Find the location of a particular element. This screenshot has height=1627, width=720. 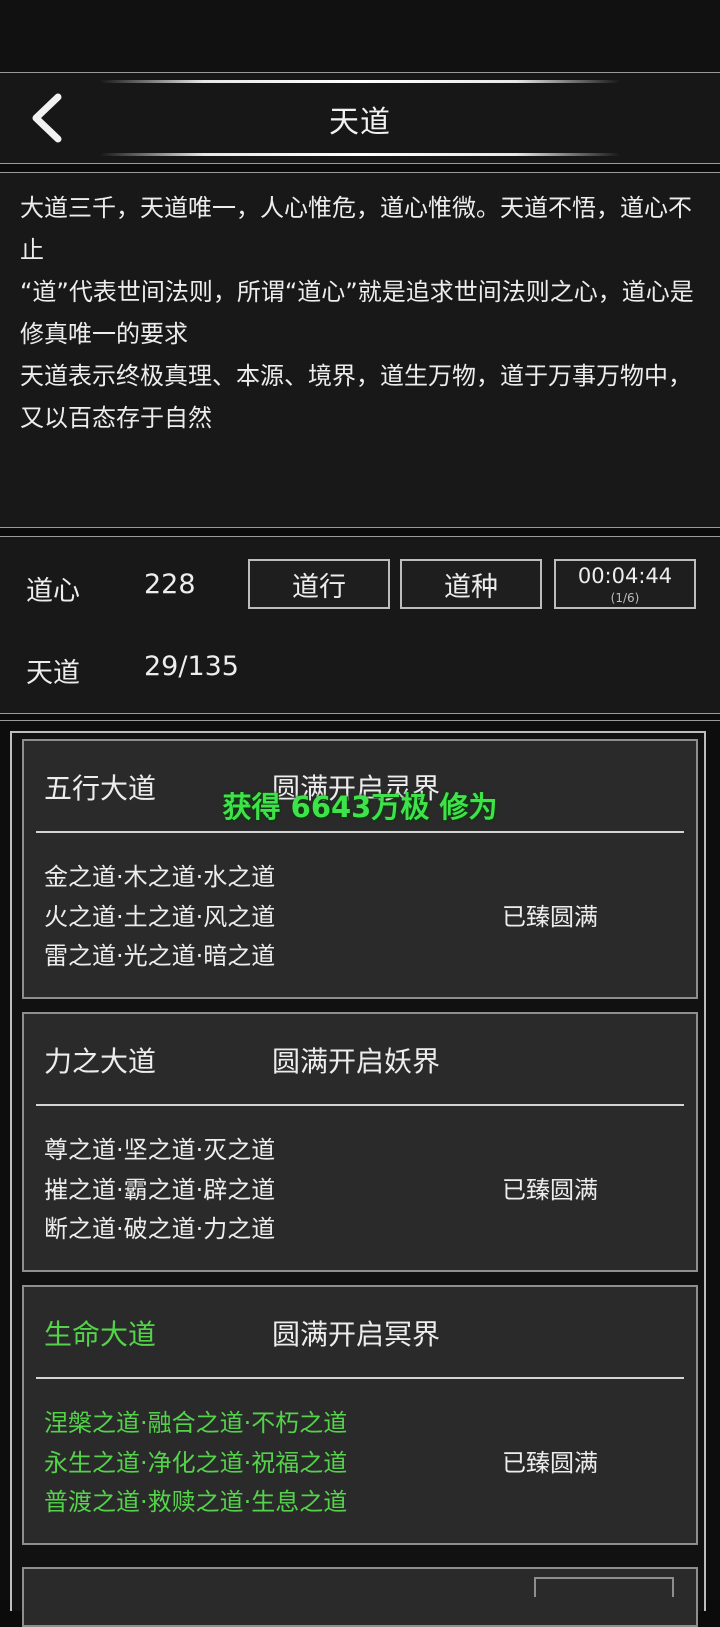

dao-line: 摧之道·霸之道·辟之道 is located at coordinates (160, 1190).